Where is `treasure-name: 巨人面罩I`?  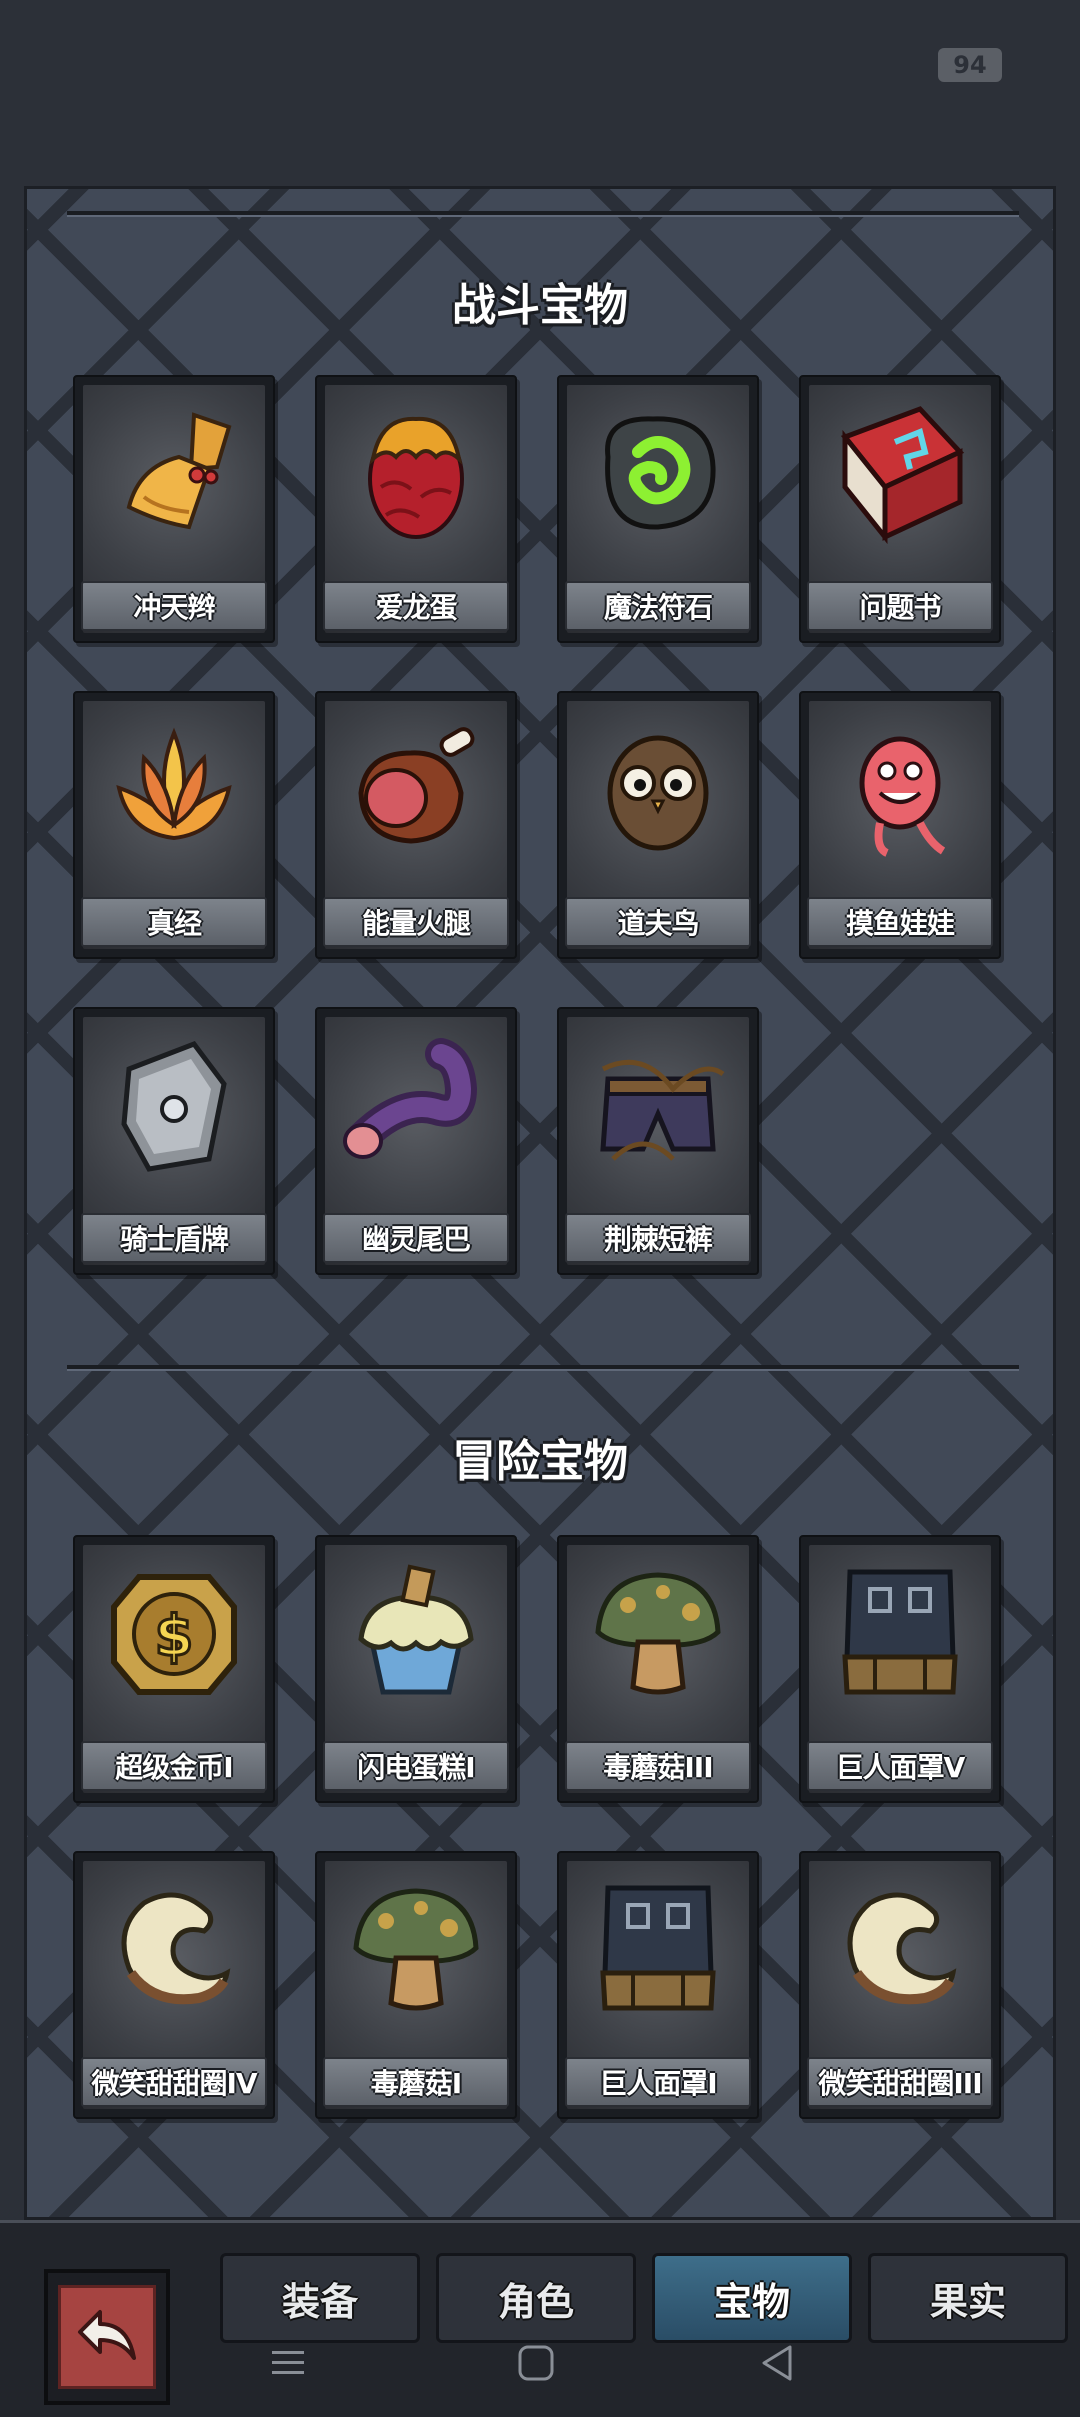 treasure-name: 巨人面罩I is located at coordinates (658, 2082).